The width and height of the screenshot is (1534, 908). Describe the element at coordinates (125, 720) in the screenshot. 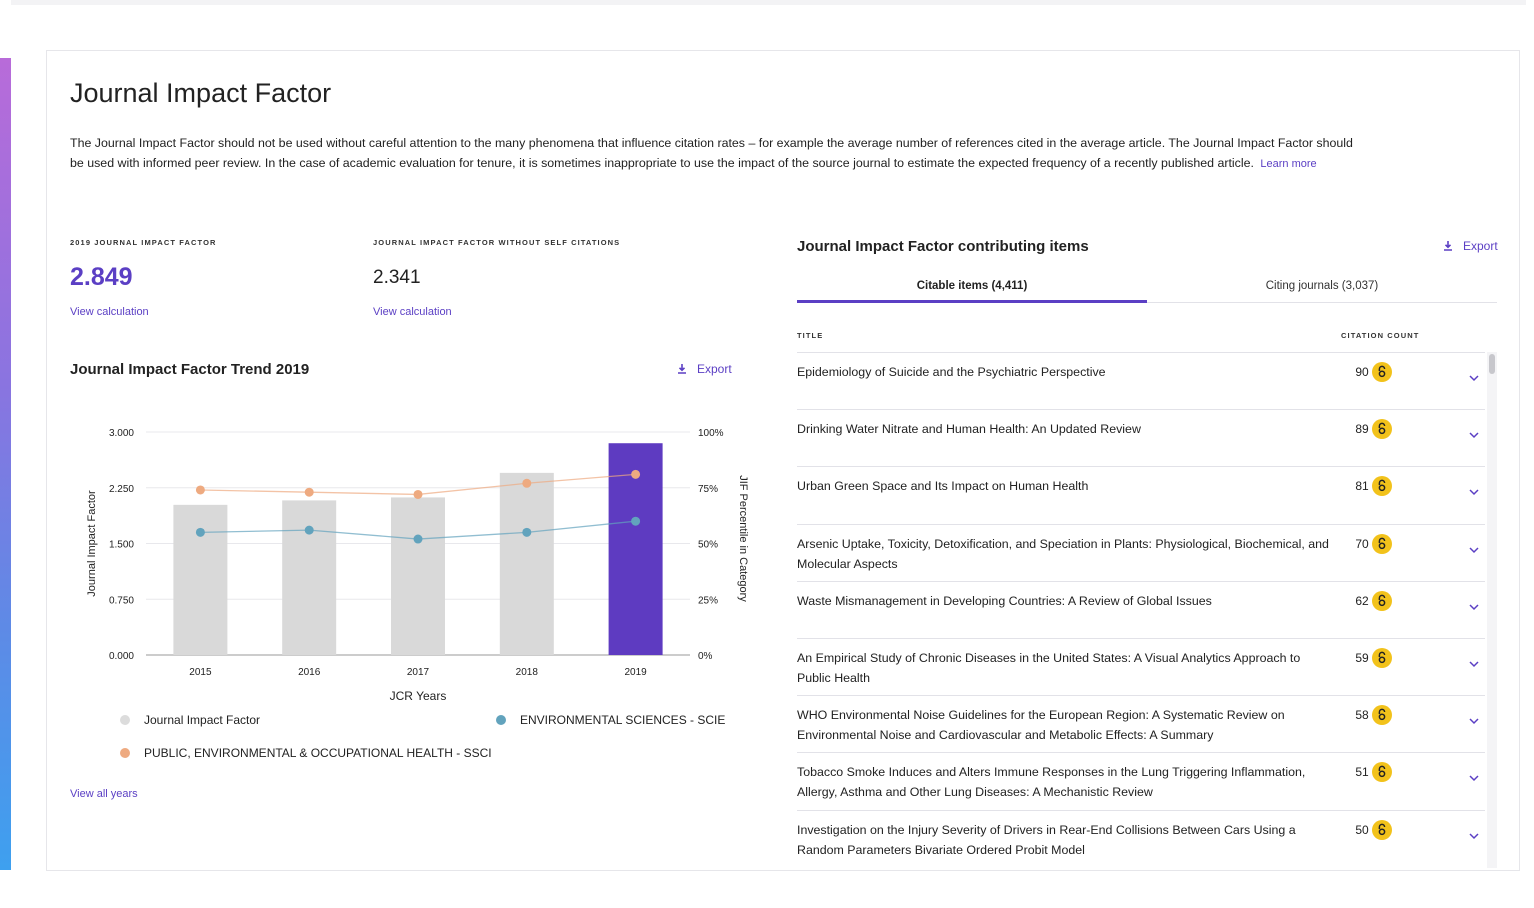

I see `legend-dot-jif` at that location.